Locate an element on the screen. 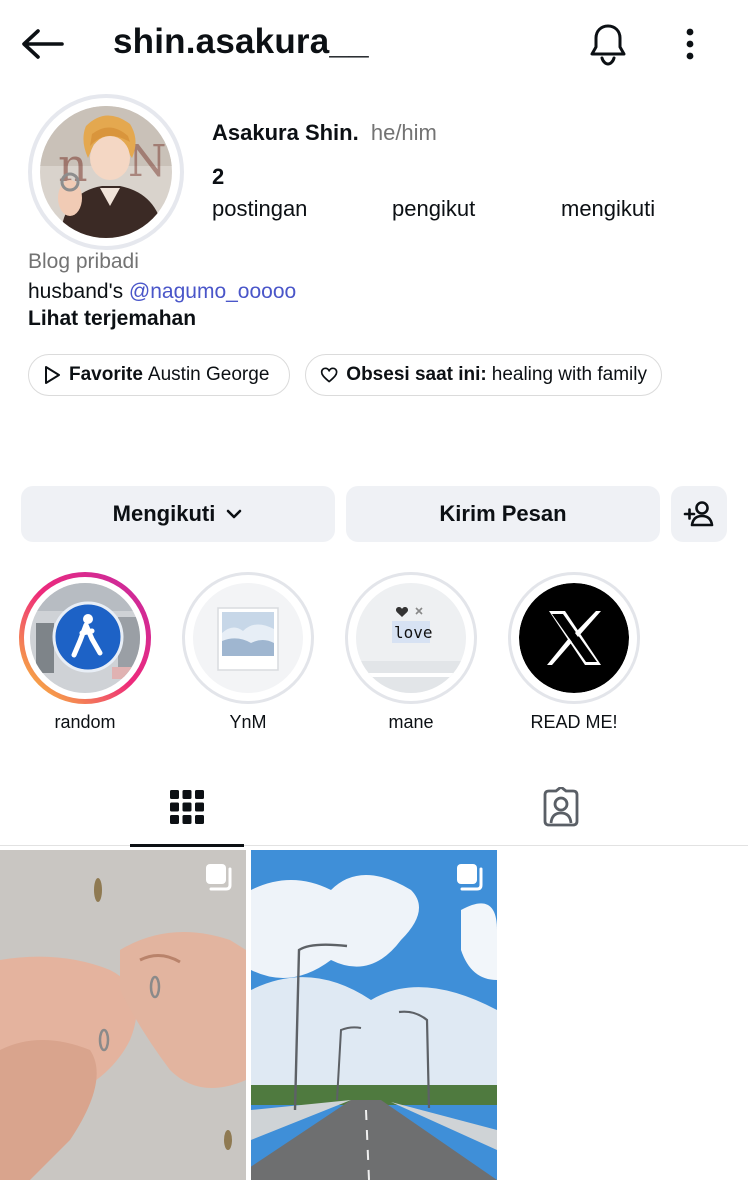 This screenshot has height=1200, width=748. stat-posts: 2 postingan is located at coordinates (259, 193).